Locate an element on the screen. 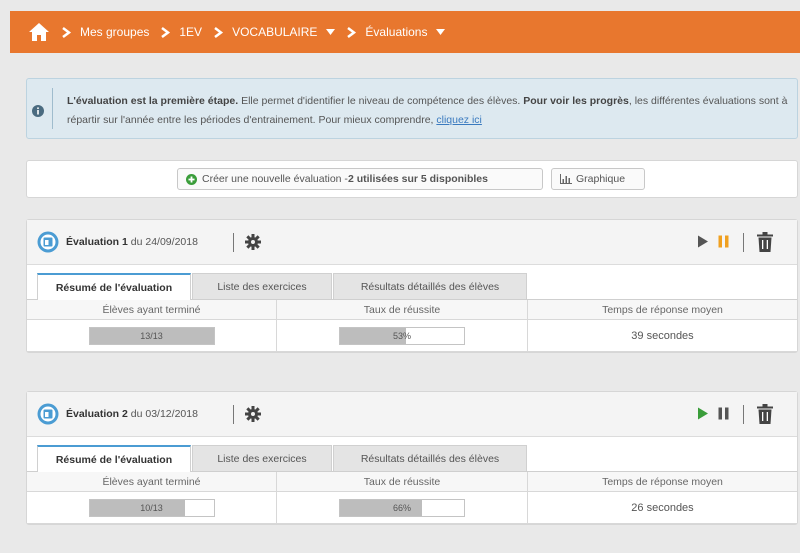 The width and height of the screenshot is (800, 553). top-navigation-bar: Mes groupes 1EV VOCABULAIRE Évaluations is located at coordinates (405, 32).